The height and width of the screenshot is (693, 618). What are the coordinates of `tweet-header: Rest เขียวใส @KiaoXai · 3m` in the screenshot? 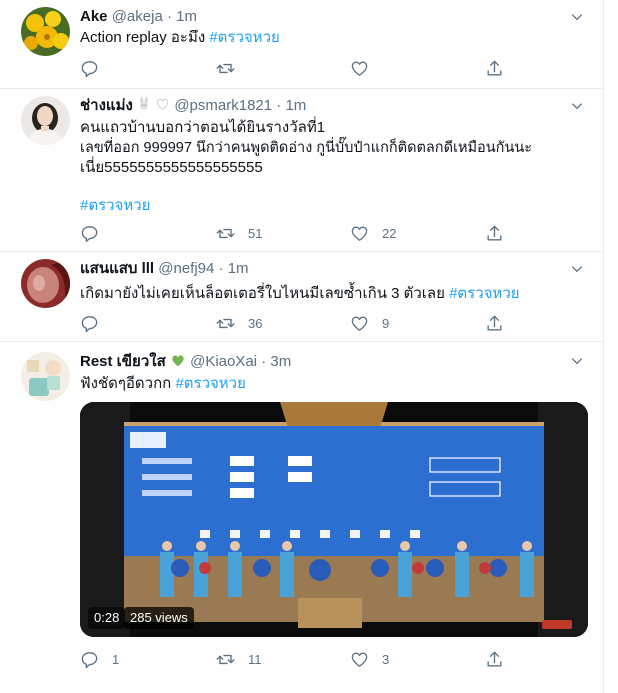 It's located at (185, 362).